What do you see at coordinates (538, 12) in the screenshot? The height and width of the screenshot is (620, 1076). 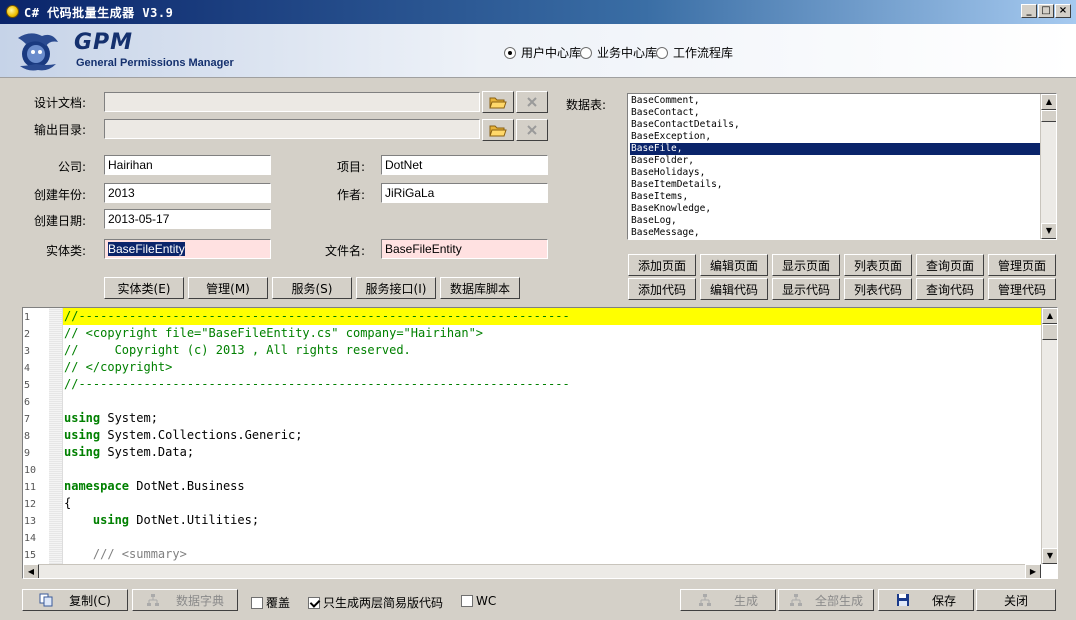 I see `title-bar: C# 代码批量生成器 V3.9 _ □ ×` at bounding box center [538, 12].